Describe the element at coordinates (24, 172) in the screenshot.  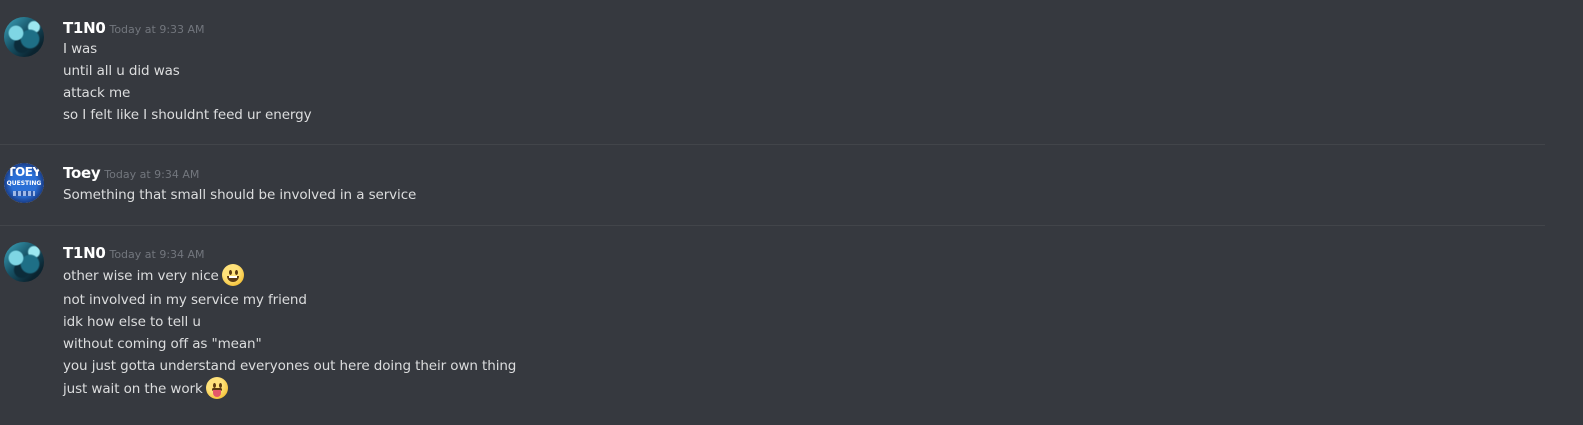
I see `avatar-logo-text: TOEY` at that location.